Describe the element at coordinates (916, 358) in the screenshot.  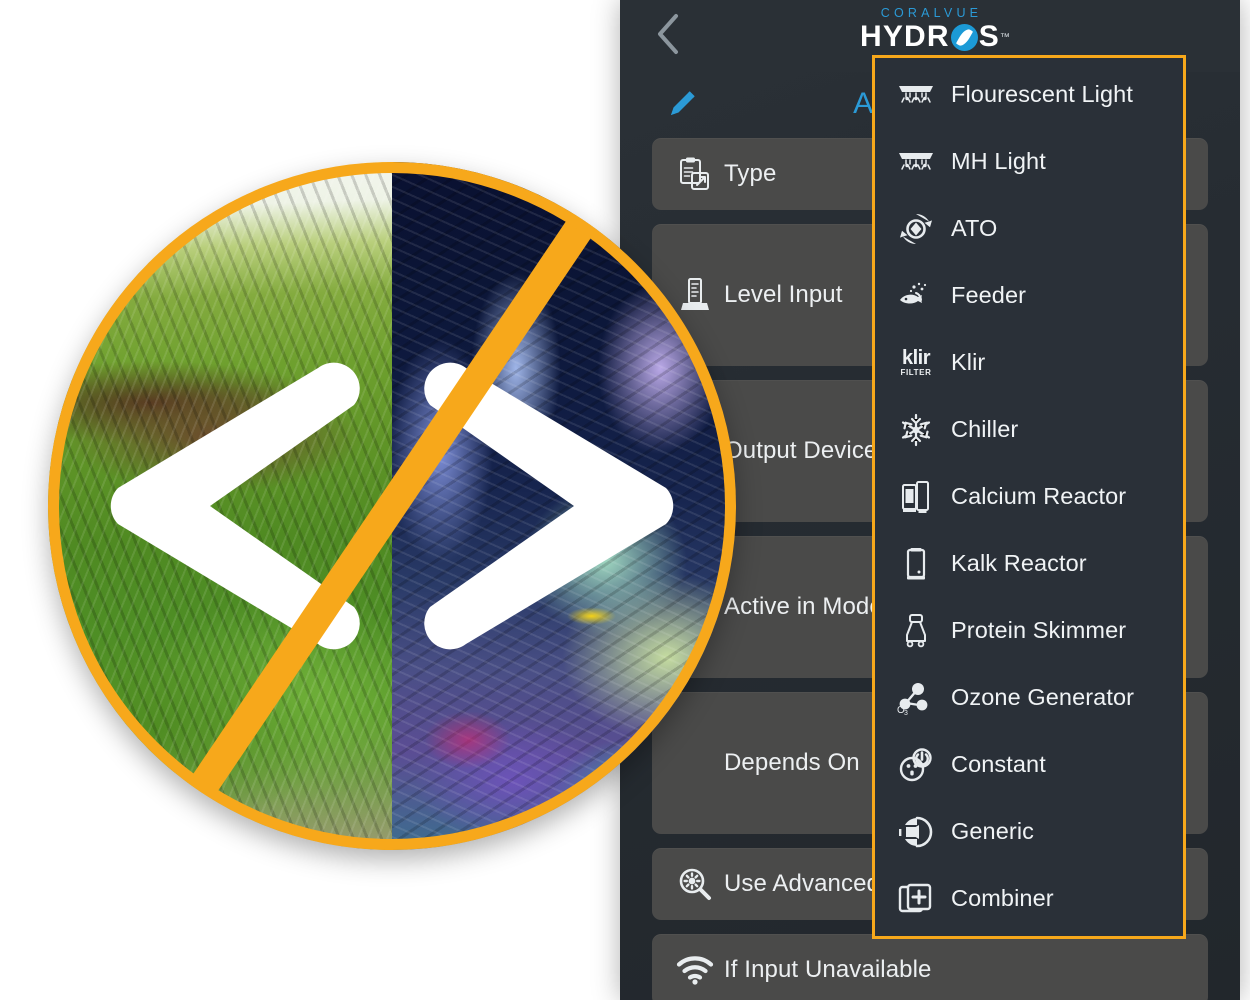
I see `klir-icon-top-text: klir` at that location.